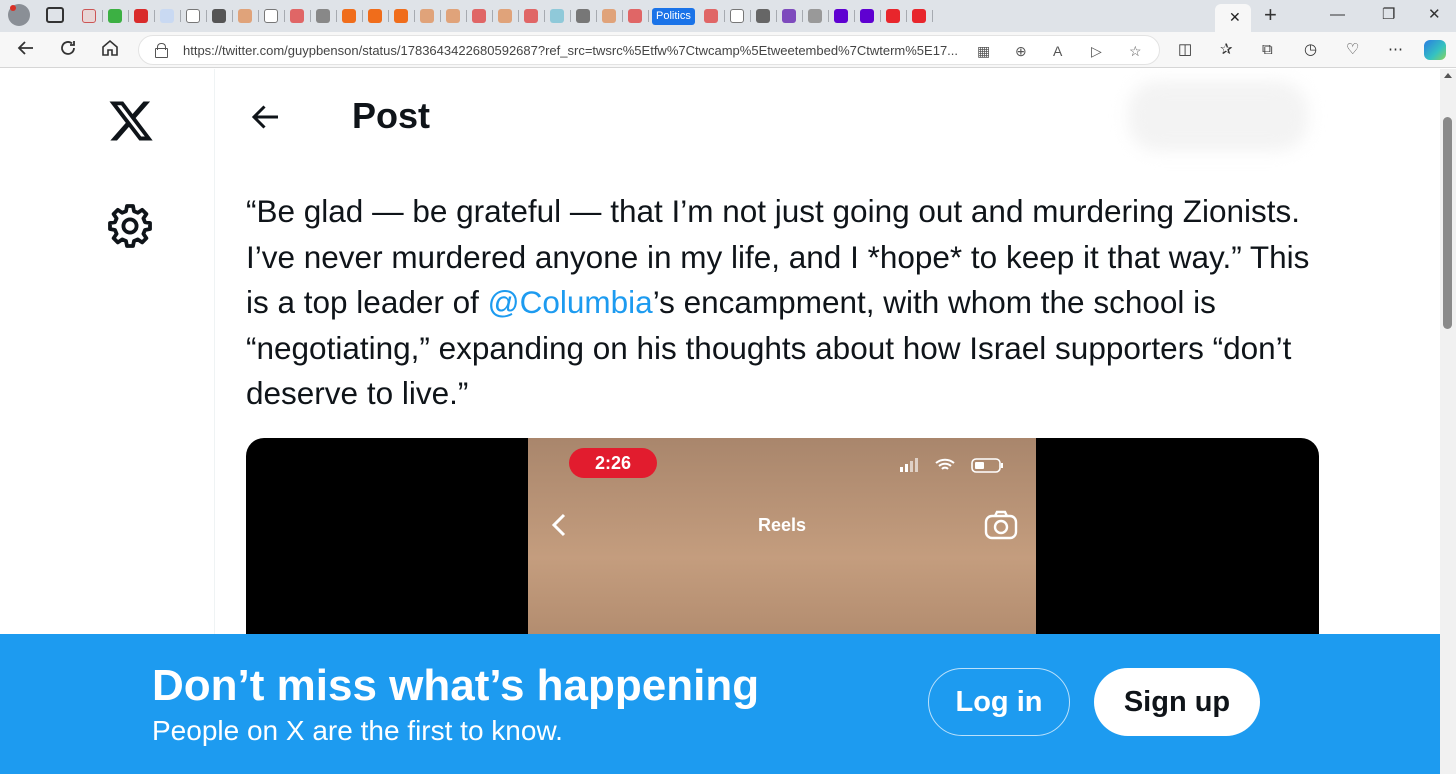 The height and width of the screenshot is (774, 1456). Describe the element at coordinates (357, 730) in the screenshot. I see `banner-subtitle: People on X are the first to know.` at that location.